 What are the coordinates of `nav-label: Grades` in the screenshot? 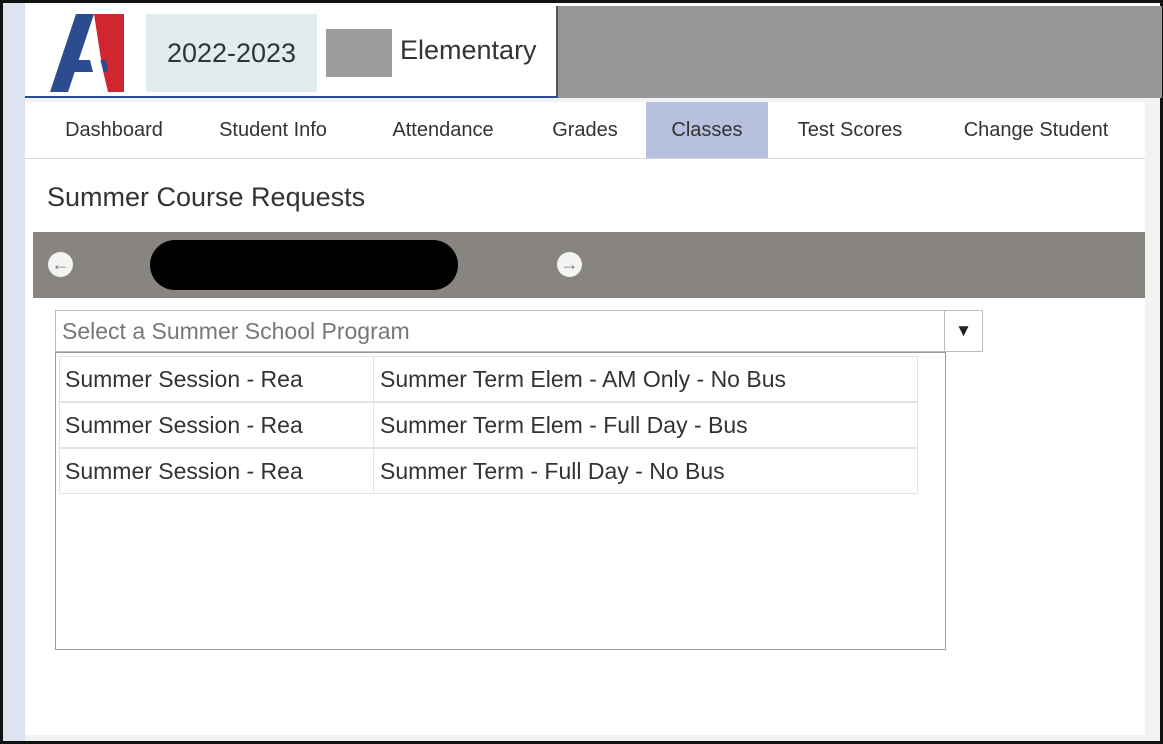 It's located at (585, 129).